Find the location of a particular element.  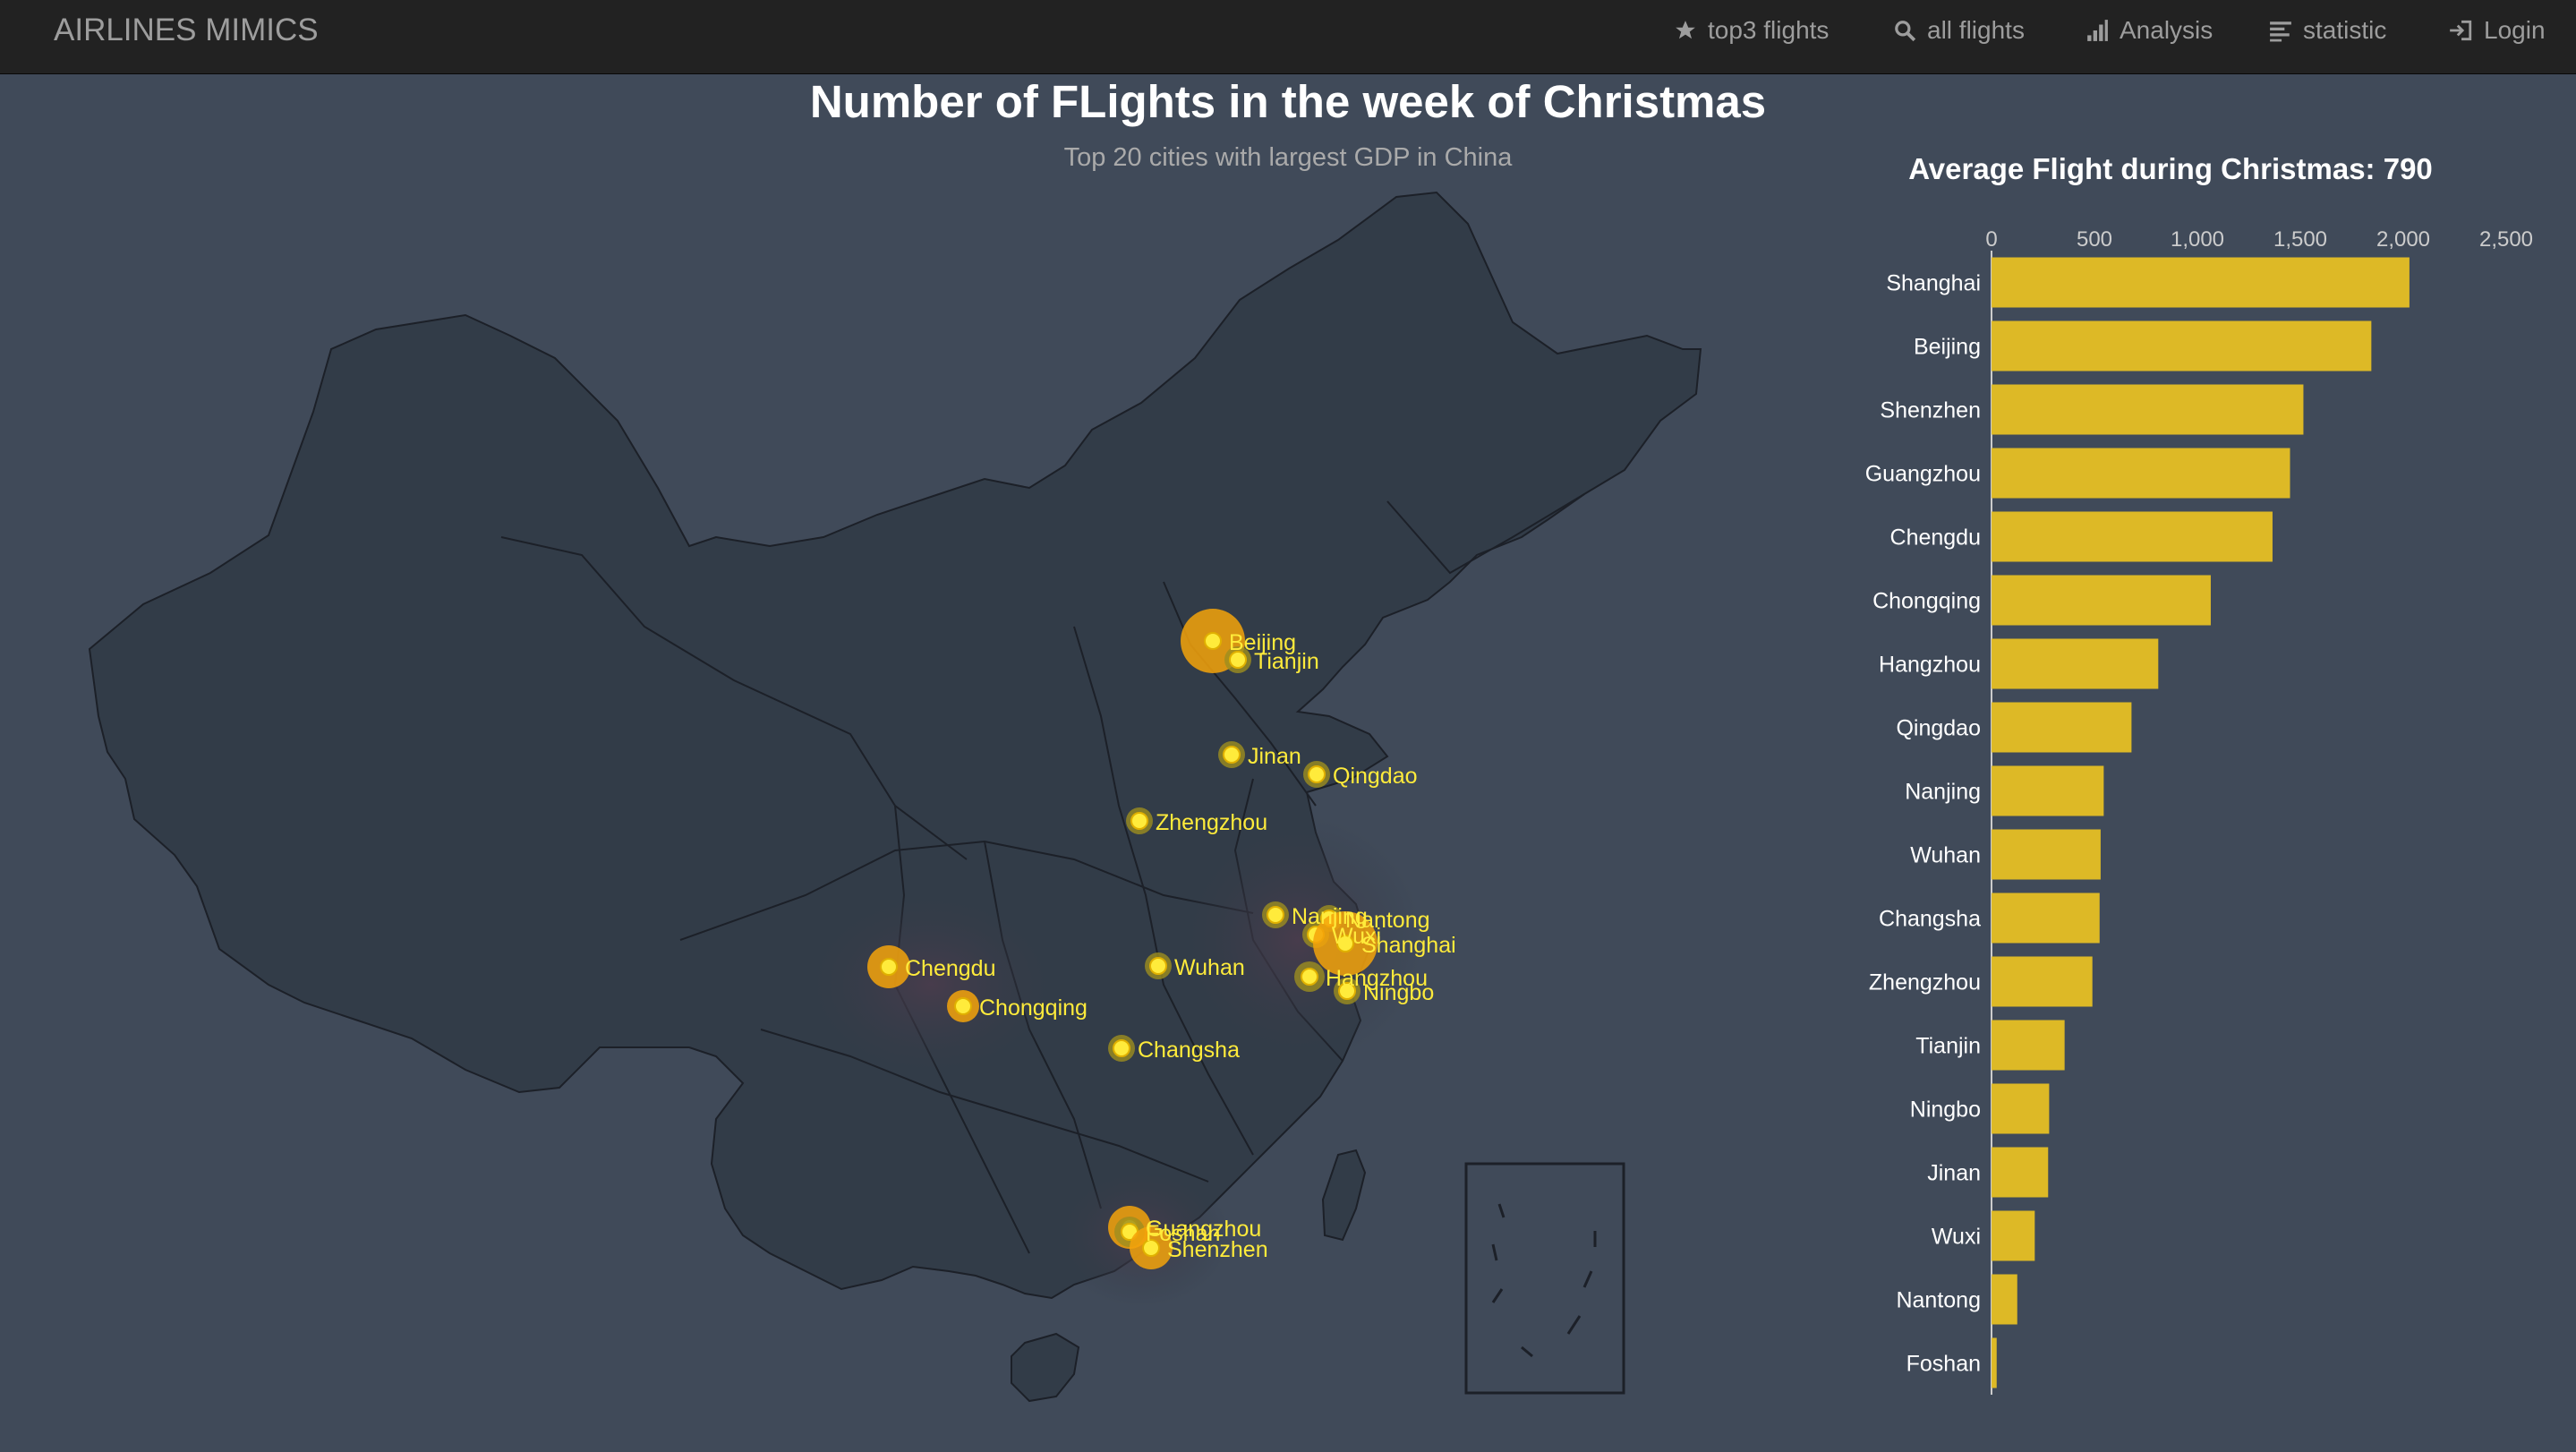

nav-statistic: statistic is located at coordinates (2327, 30).